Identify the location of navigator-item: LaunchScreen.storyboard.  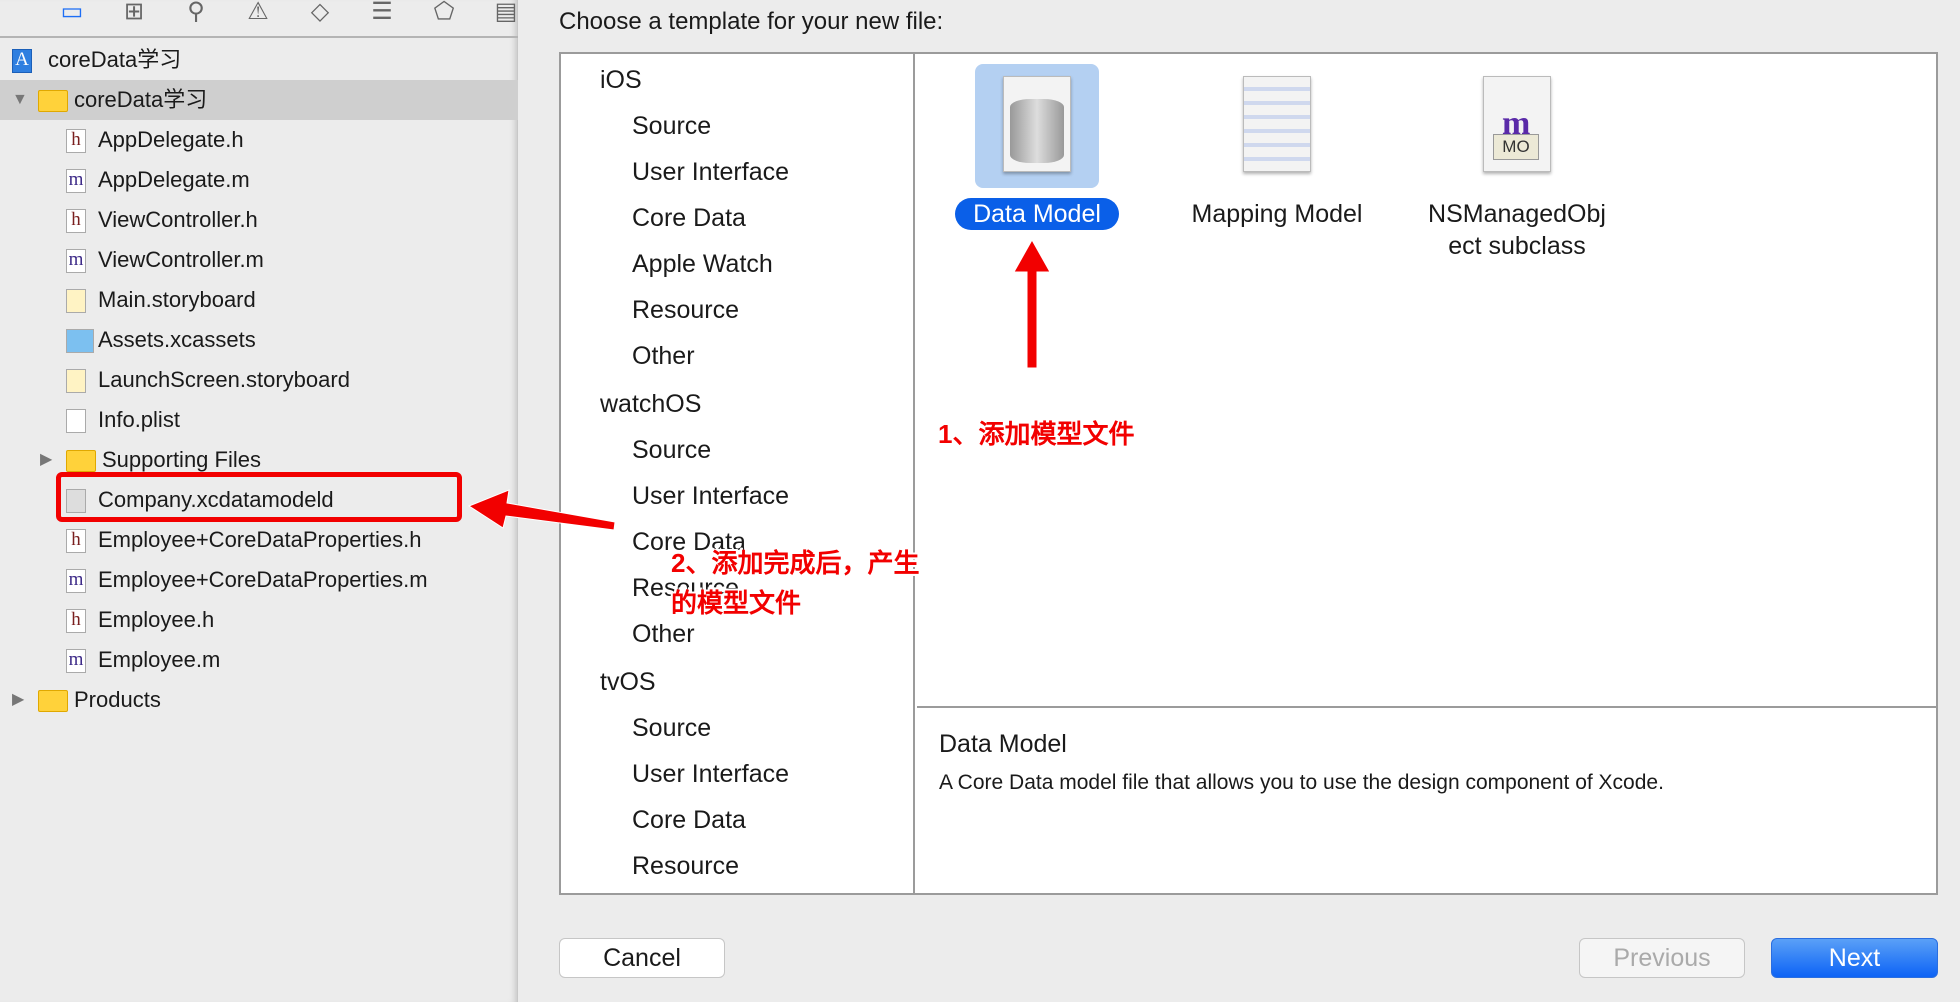
(259, 380).